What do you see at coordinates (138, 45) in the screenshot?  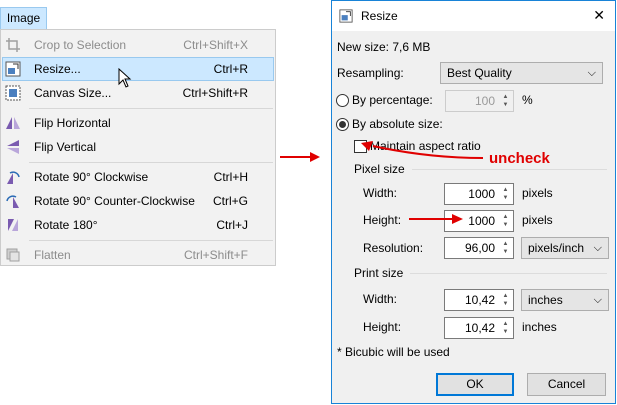 I see `menu-item-crop-to-selection: Crop to Selection Ctrl+Shift+X` at bounding box center [138, 45].